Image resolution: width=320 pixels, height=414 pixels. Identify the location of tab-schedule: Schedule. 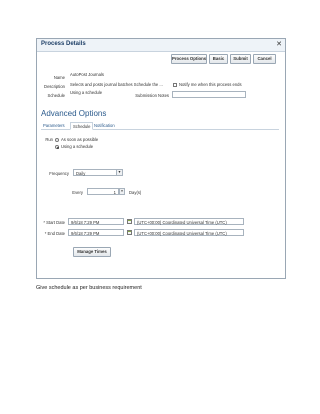
(82, 126).